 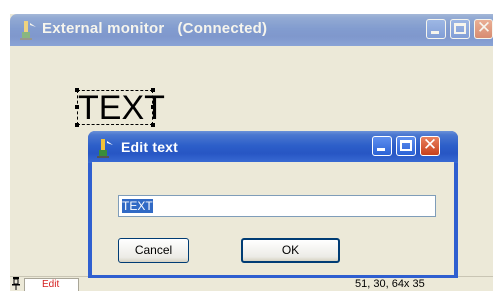 What do you see at coordinates (277, 206) in the screenshot?
I see `text-input: TEXT` at bounding box center [277, 206].